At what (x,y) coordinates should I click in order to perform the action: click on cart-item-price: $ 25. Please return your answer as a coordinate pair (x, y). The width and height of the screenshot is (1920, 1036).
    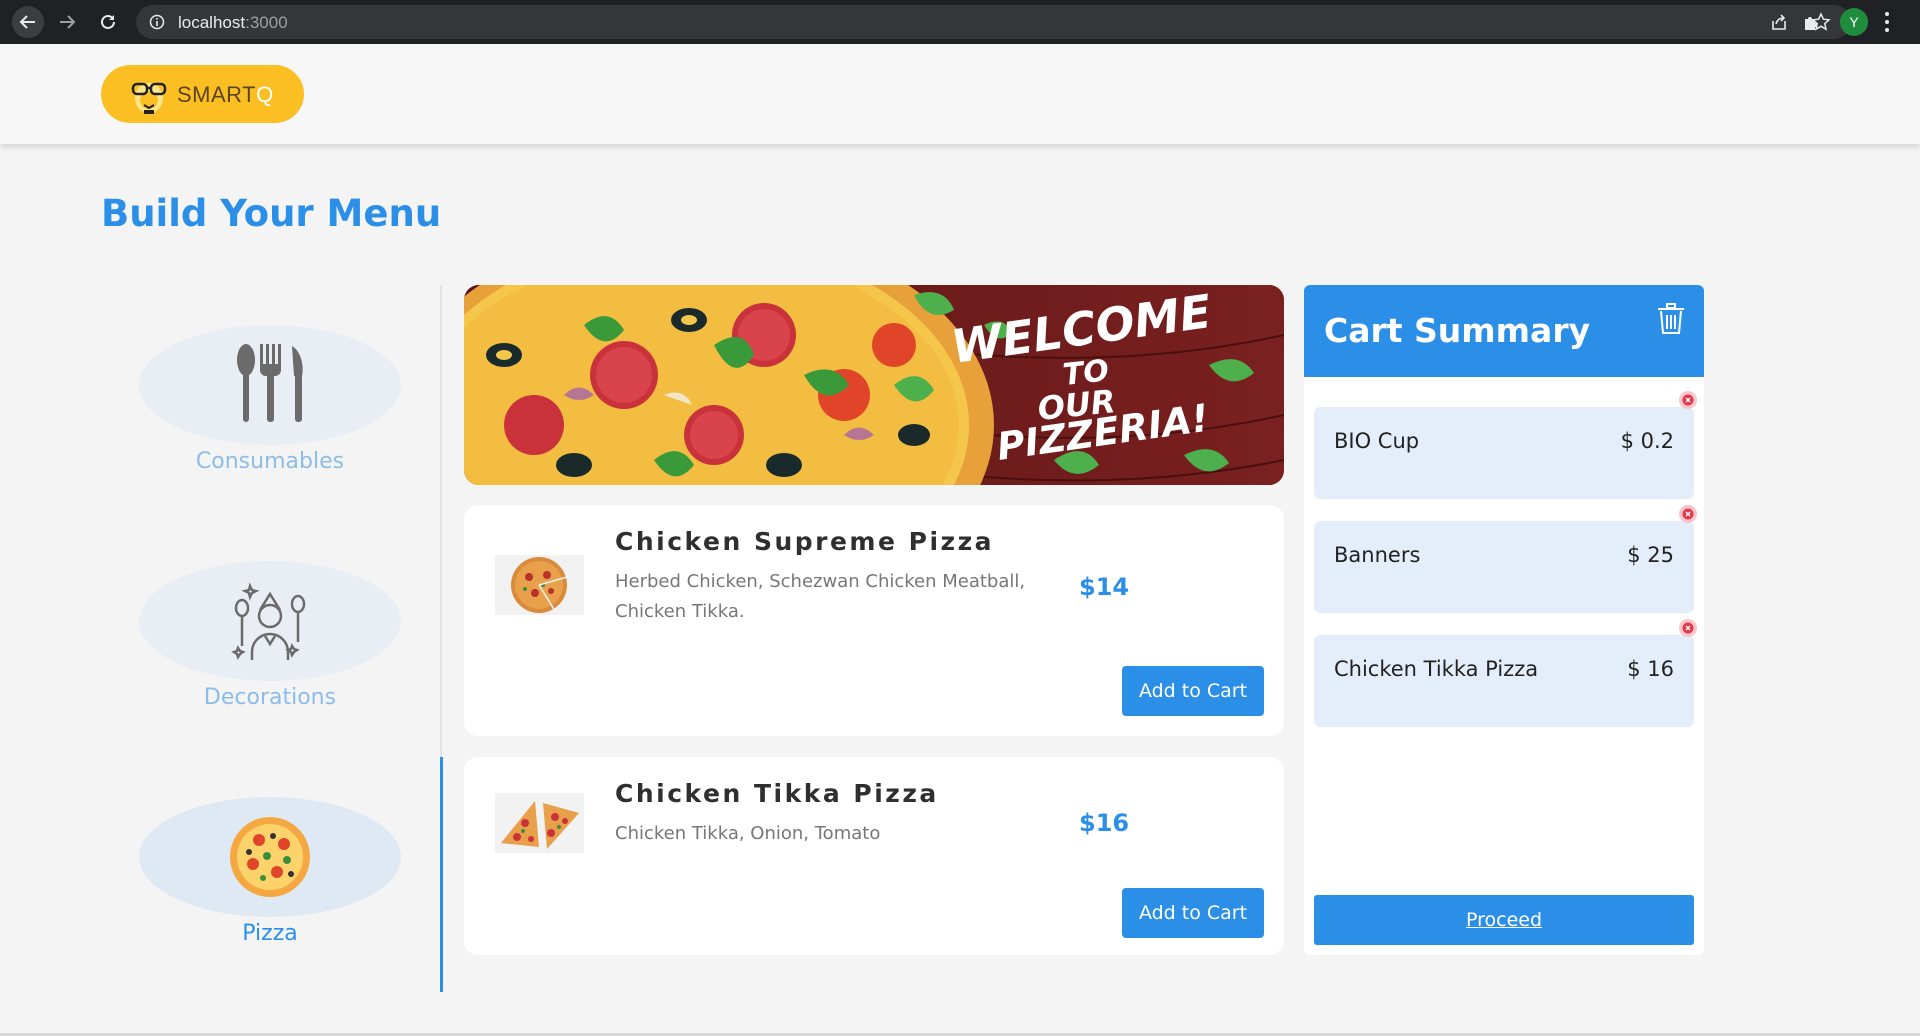
    Looking at the image, I should click on (1650, 555).